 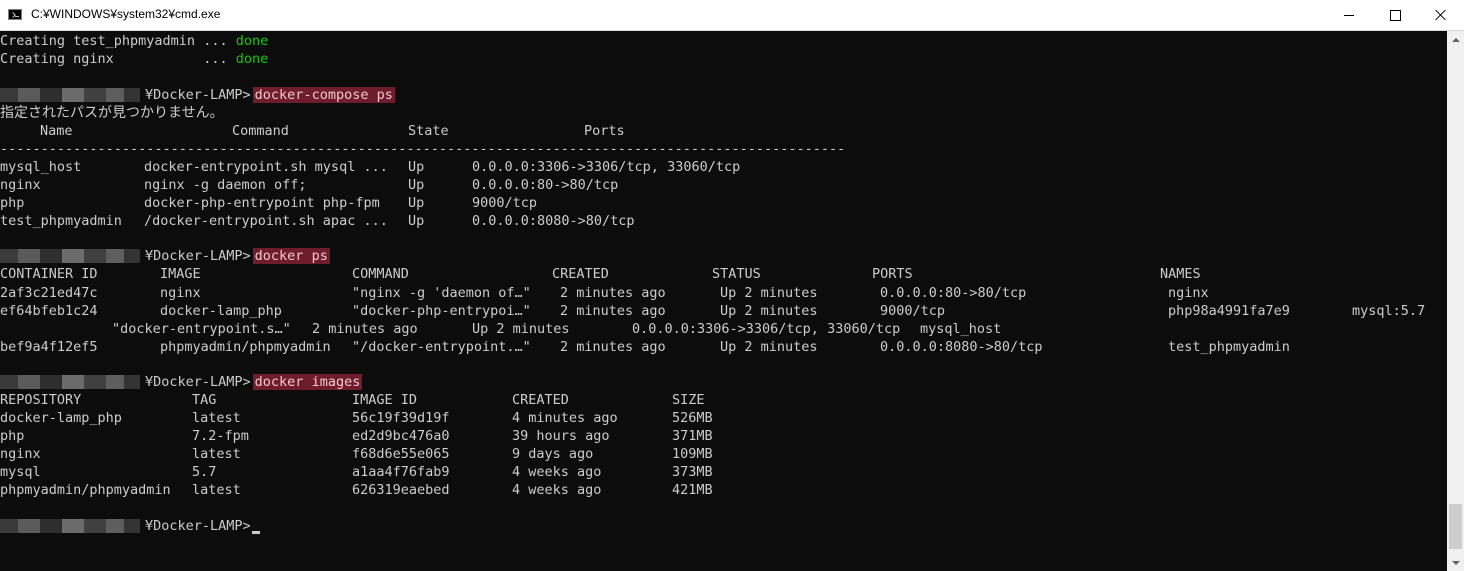 I want to click on text-cursor, so click(x=255, y=532).